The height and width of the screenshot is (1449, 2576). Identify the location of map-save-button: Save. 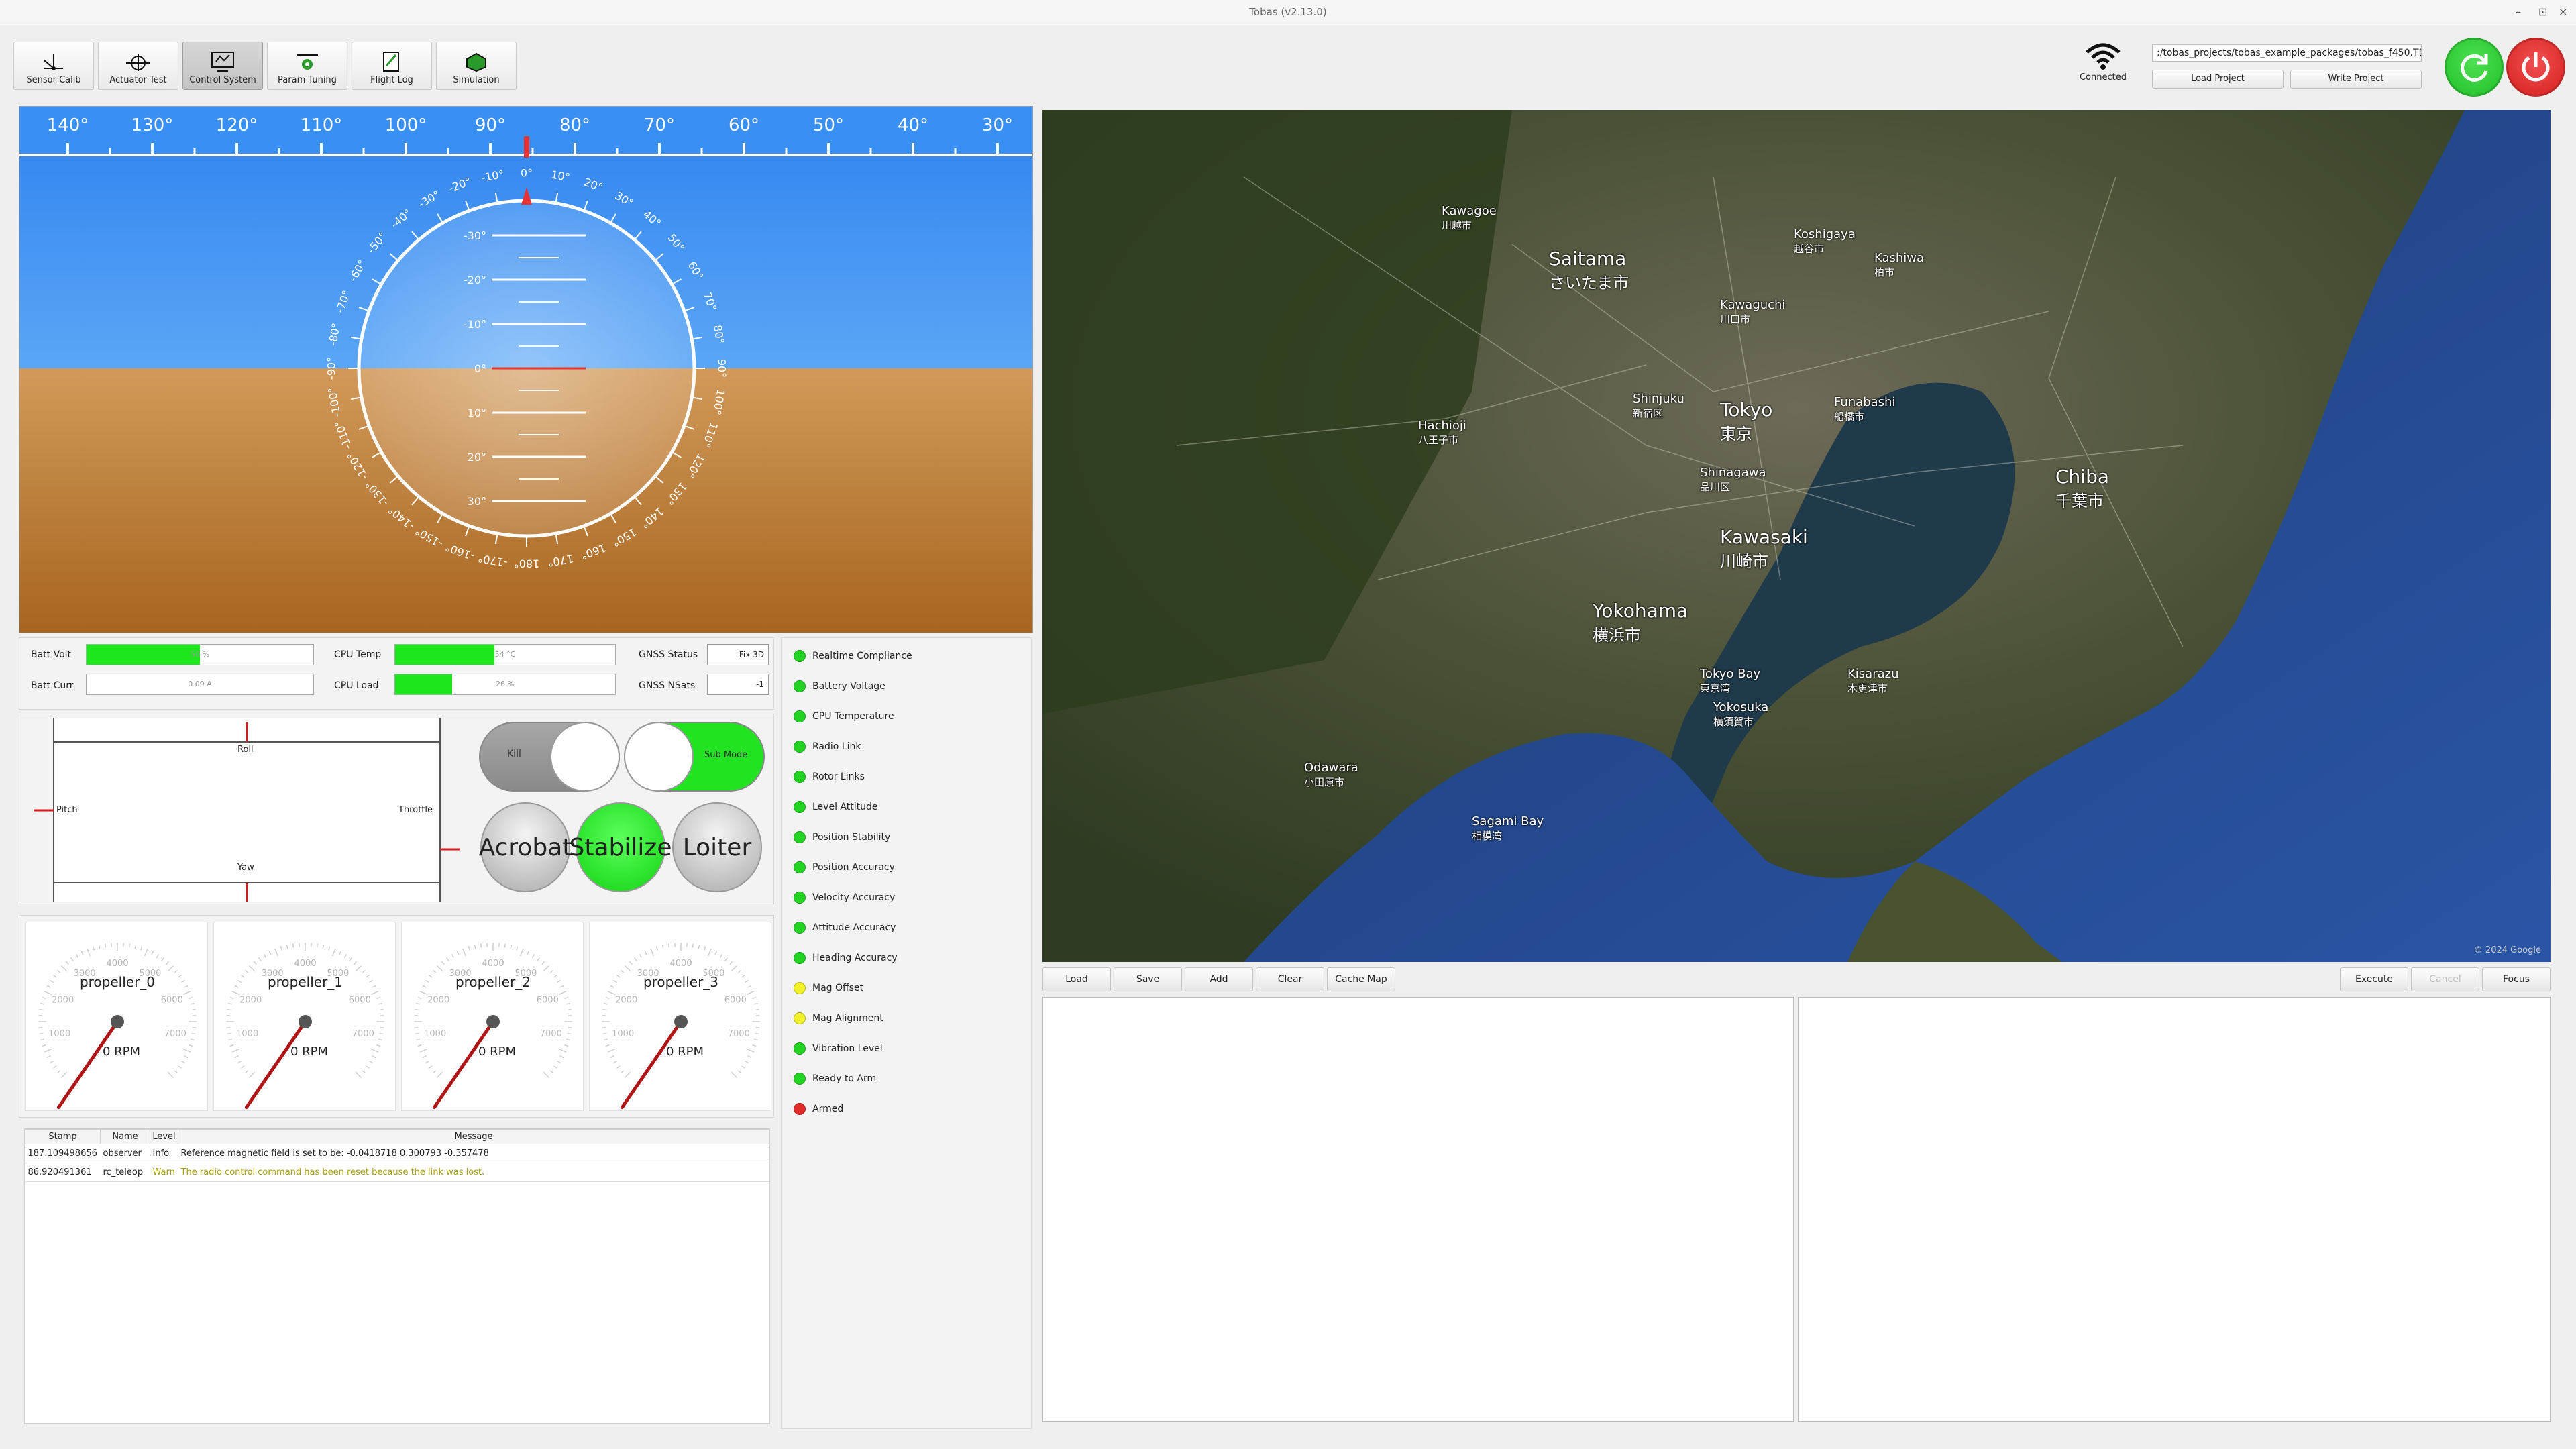
(1148, 979).